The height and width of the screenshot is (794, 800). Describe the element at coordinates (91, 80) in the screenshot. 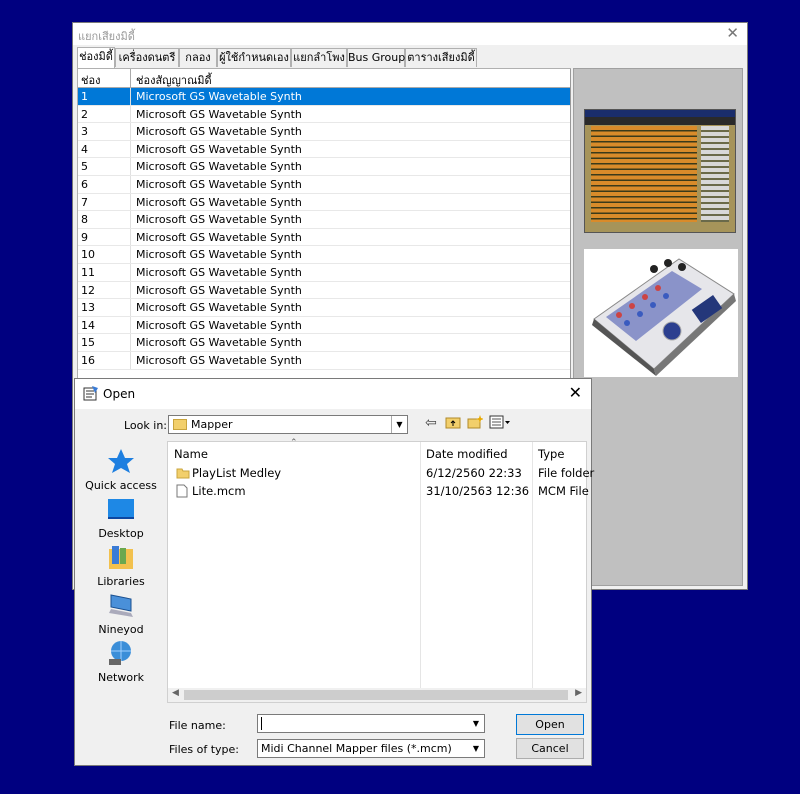

I see `header-channel: ช่อง` at that location.